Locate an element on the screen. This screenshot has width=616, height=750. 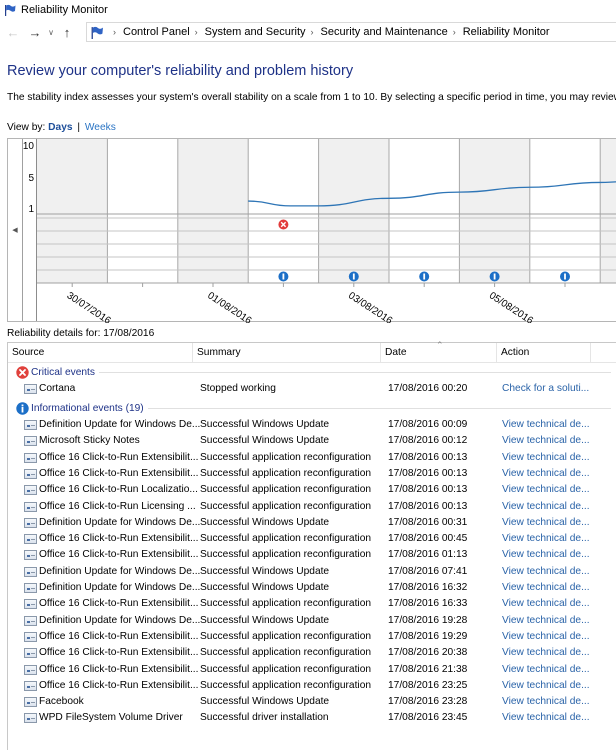
breadcrumb-control-panel: Control Panel is located at coordinates (156, 32).